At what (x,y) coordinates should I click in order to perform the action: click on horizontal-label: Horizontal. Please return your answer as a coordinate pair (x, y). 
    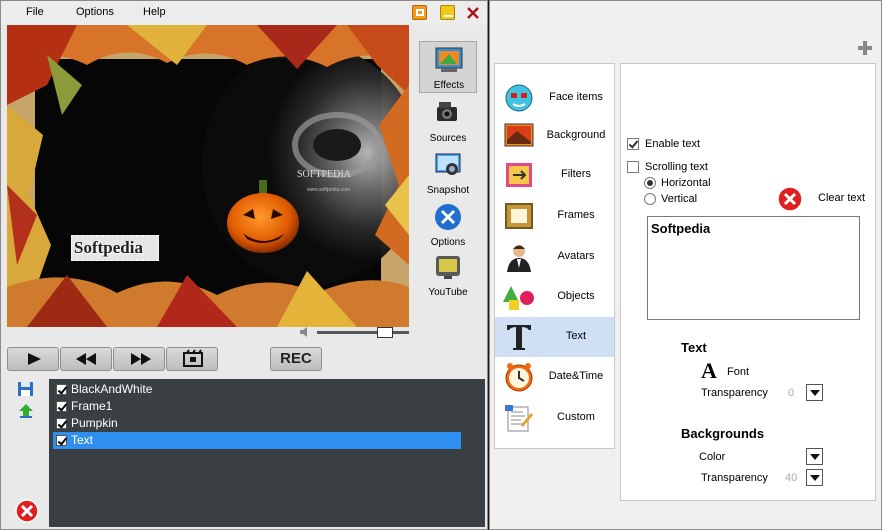
    Looking at the image, I should click on (686, 183).